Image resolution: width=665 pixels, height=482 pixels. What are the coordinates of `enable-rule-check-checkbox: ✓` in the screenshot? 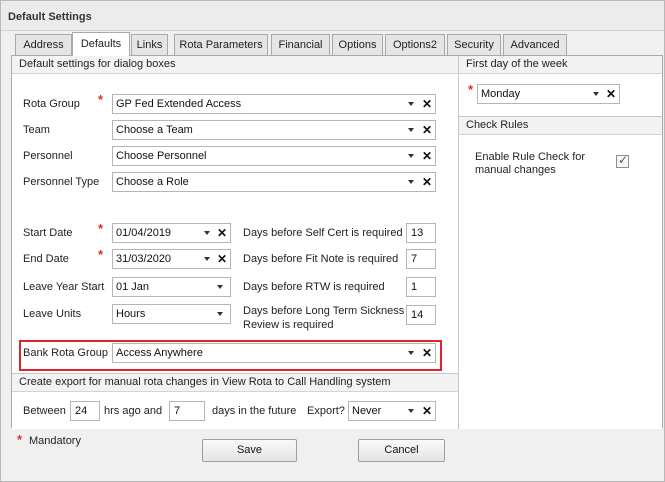 It's located at (622, 160).